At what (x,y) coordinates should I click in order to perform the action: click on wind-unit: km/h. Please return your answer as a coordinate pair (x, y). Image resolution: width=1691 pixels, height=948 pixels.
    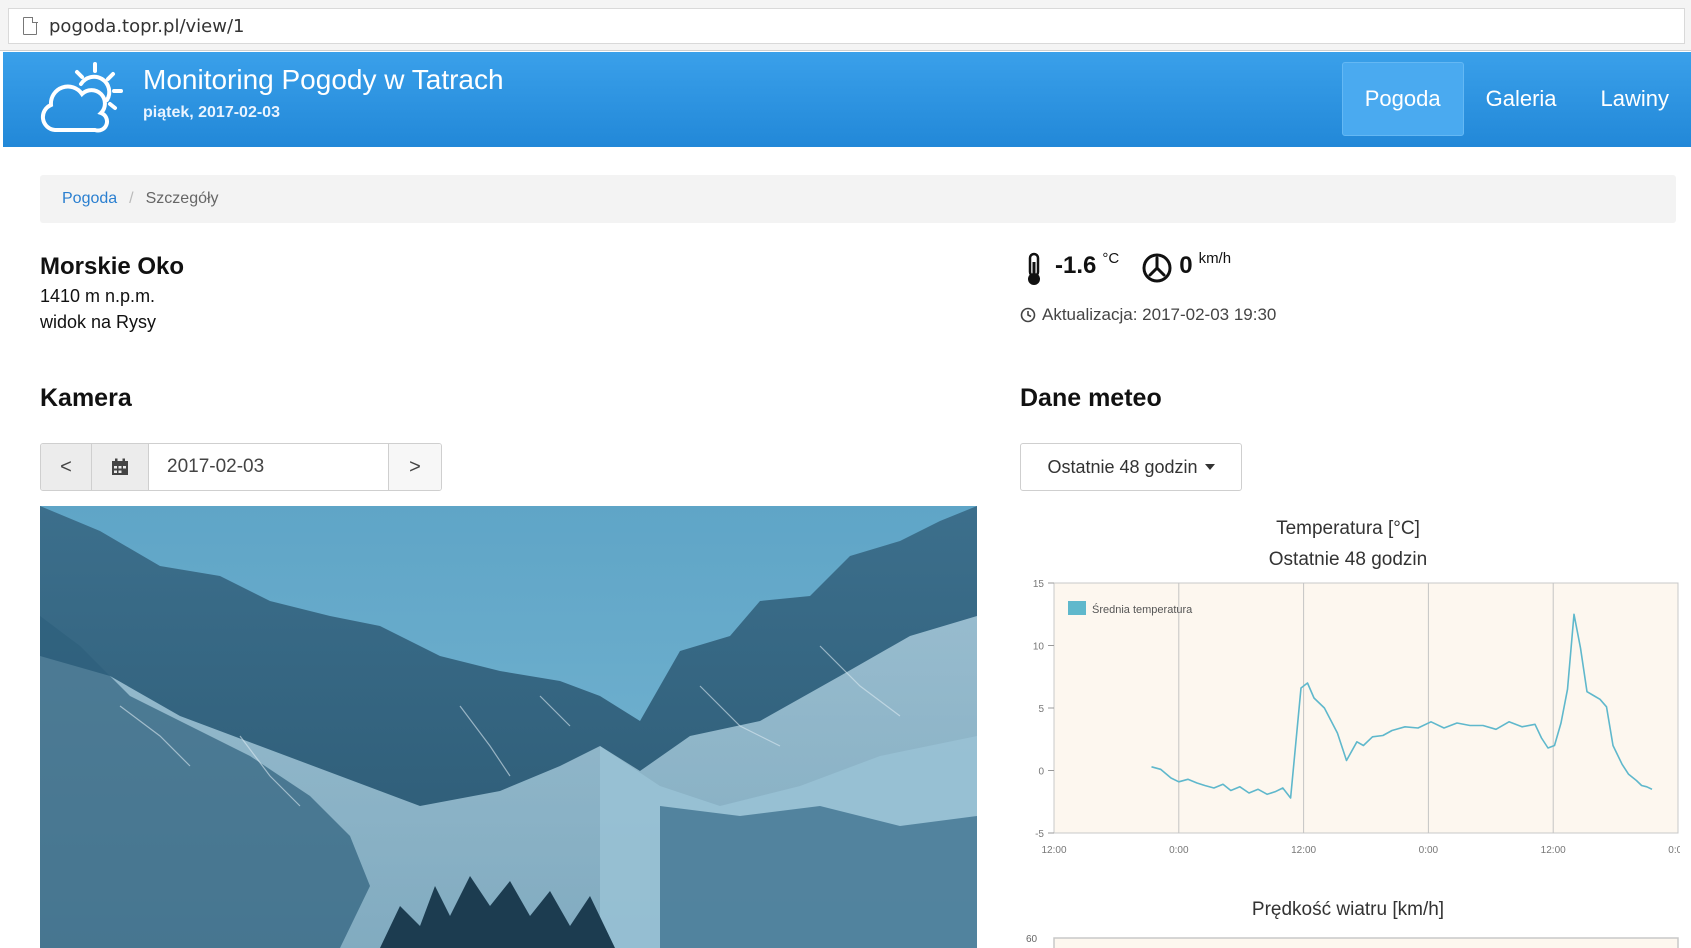
    Looking at the image, I should click on (1215, 258).